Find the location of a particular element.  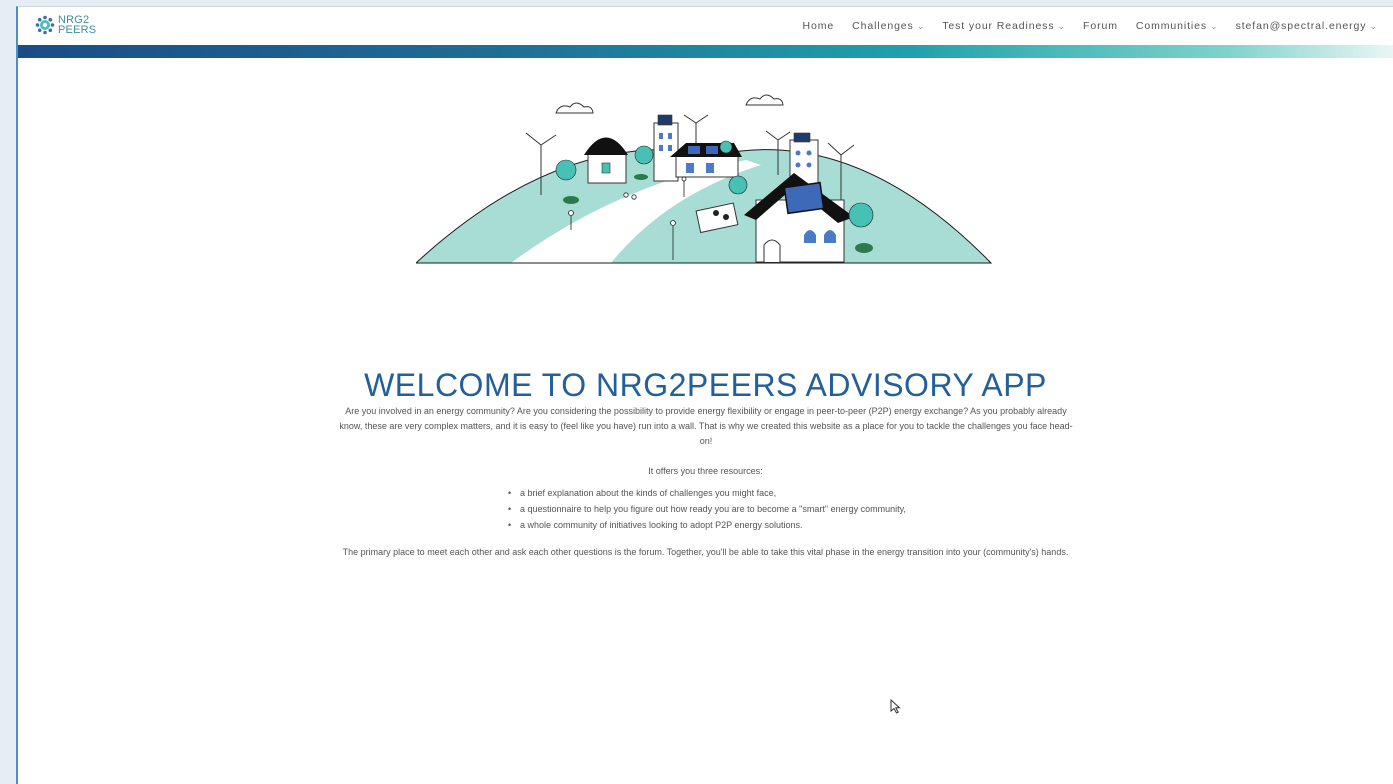

nav-user-account: stefan@spectral.energy ⌄ is located at coordinates (1306, 26).